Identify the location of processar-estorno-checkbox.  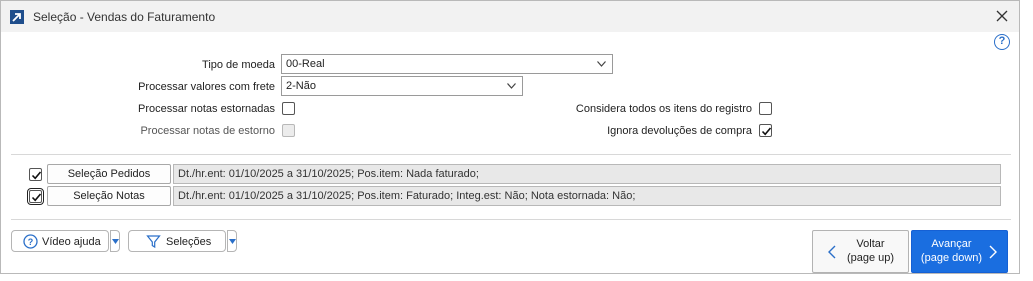
(288, 130).